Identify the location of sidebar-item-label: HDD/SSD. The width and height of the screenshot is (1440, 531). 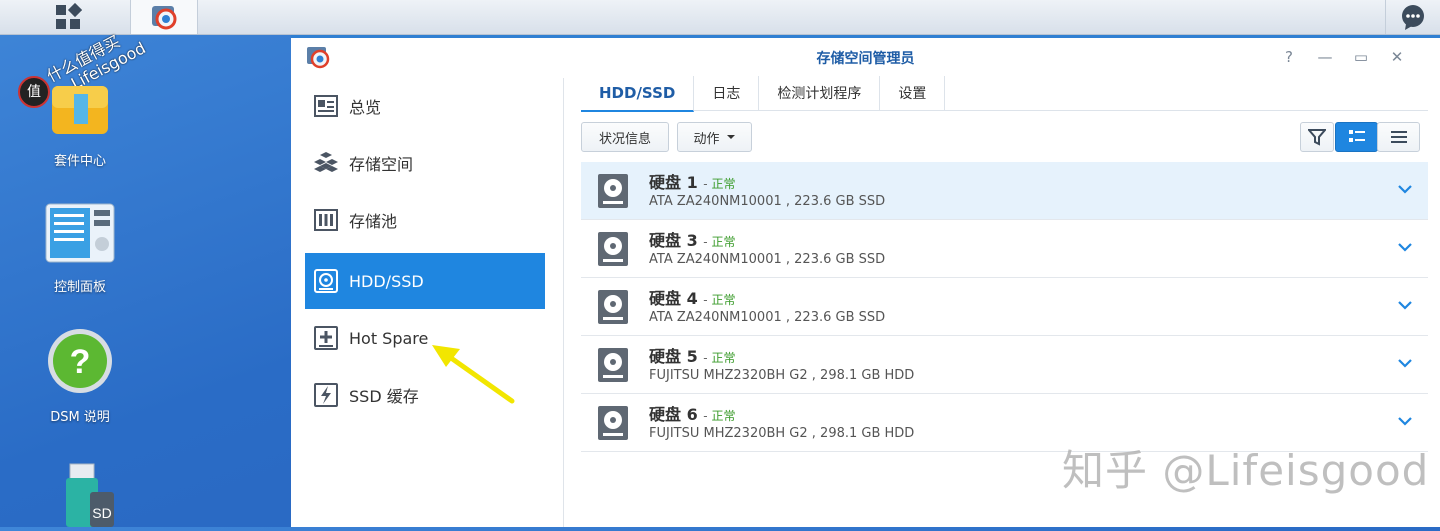
(386, 281).